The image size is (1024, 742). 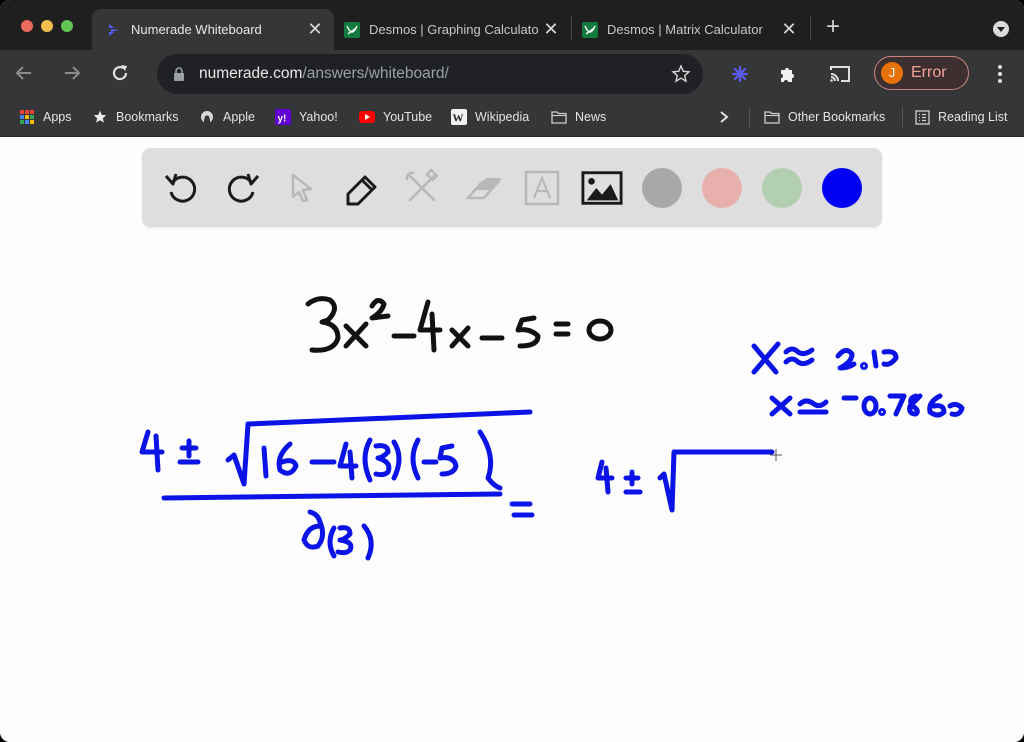 What do you see at coordinates (722, 188) in the screenshot?
I see `color-swatch-pink` at bounding box center [722, 188].